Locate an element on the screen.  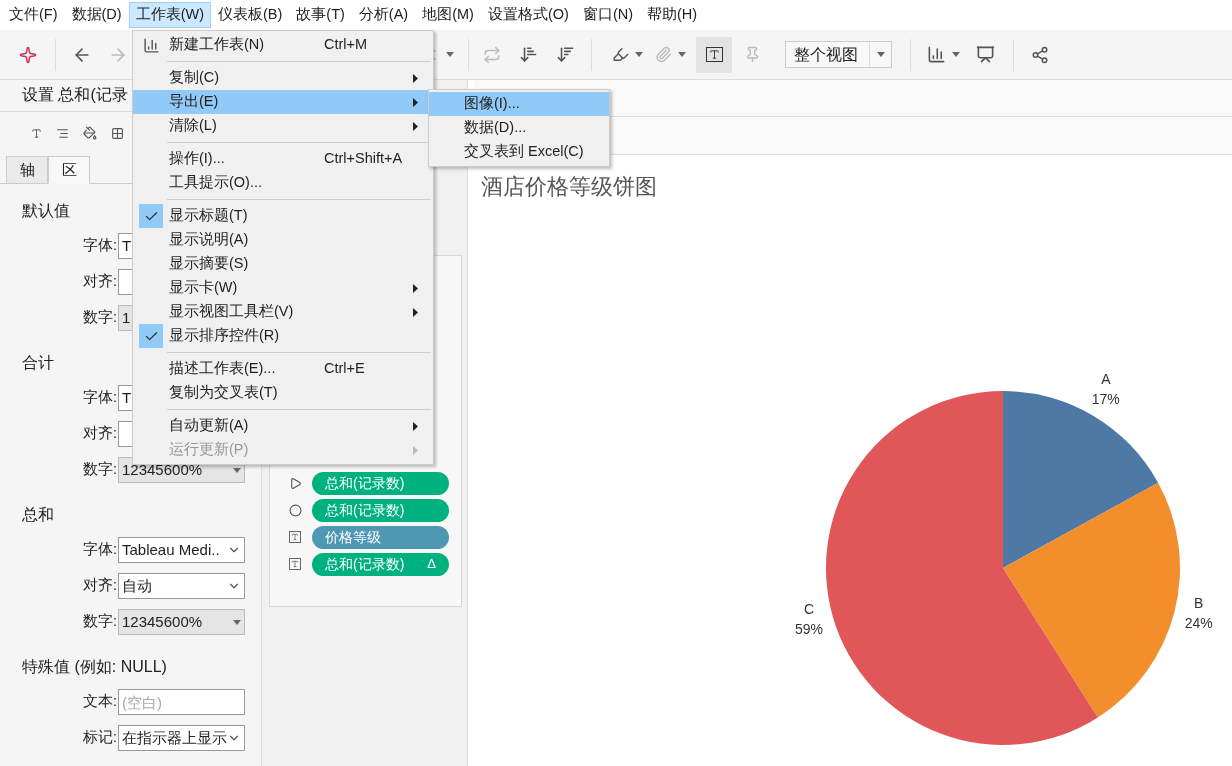
section-heading: 特殊值 (例如: NULL) is located at coordinates (94, 667).